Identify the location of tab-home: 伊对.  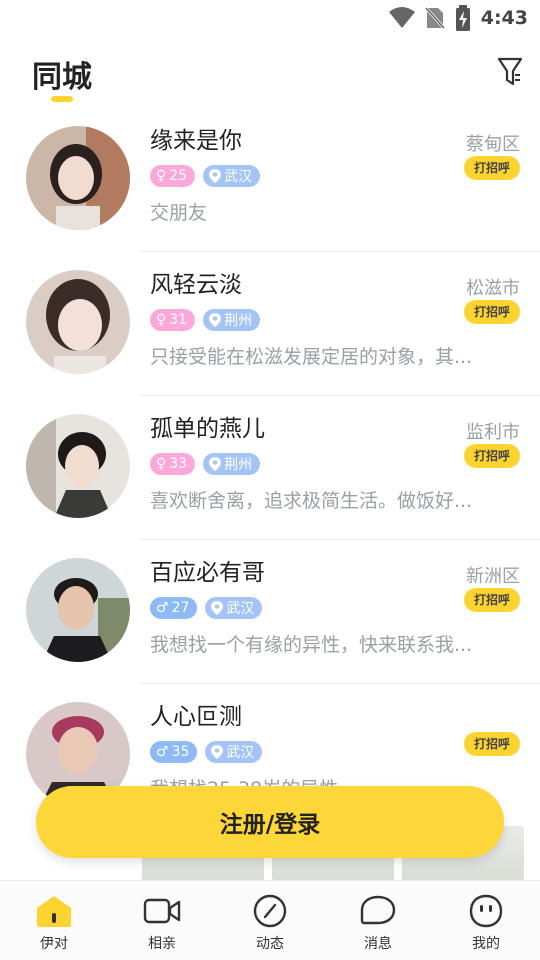
(54, 920).